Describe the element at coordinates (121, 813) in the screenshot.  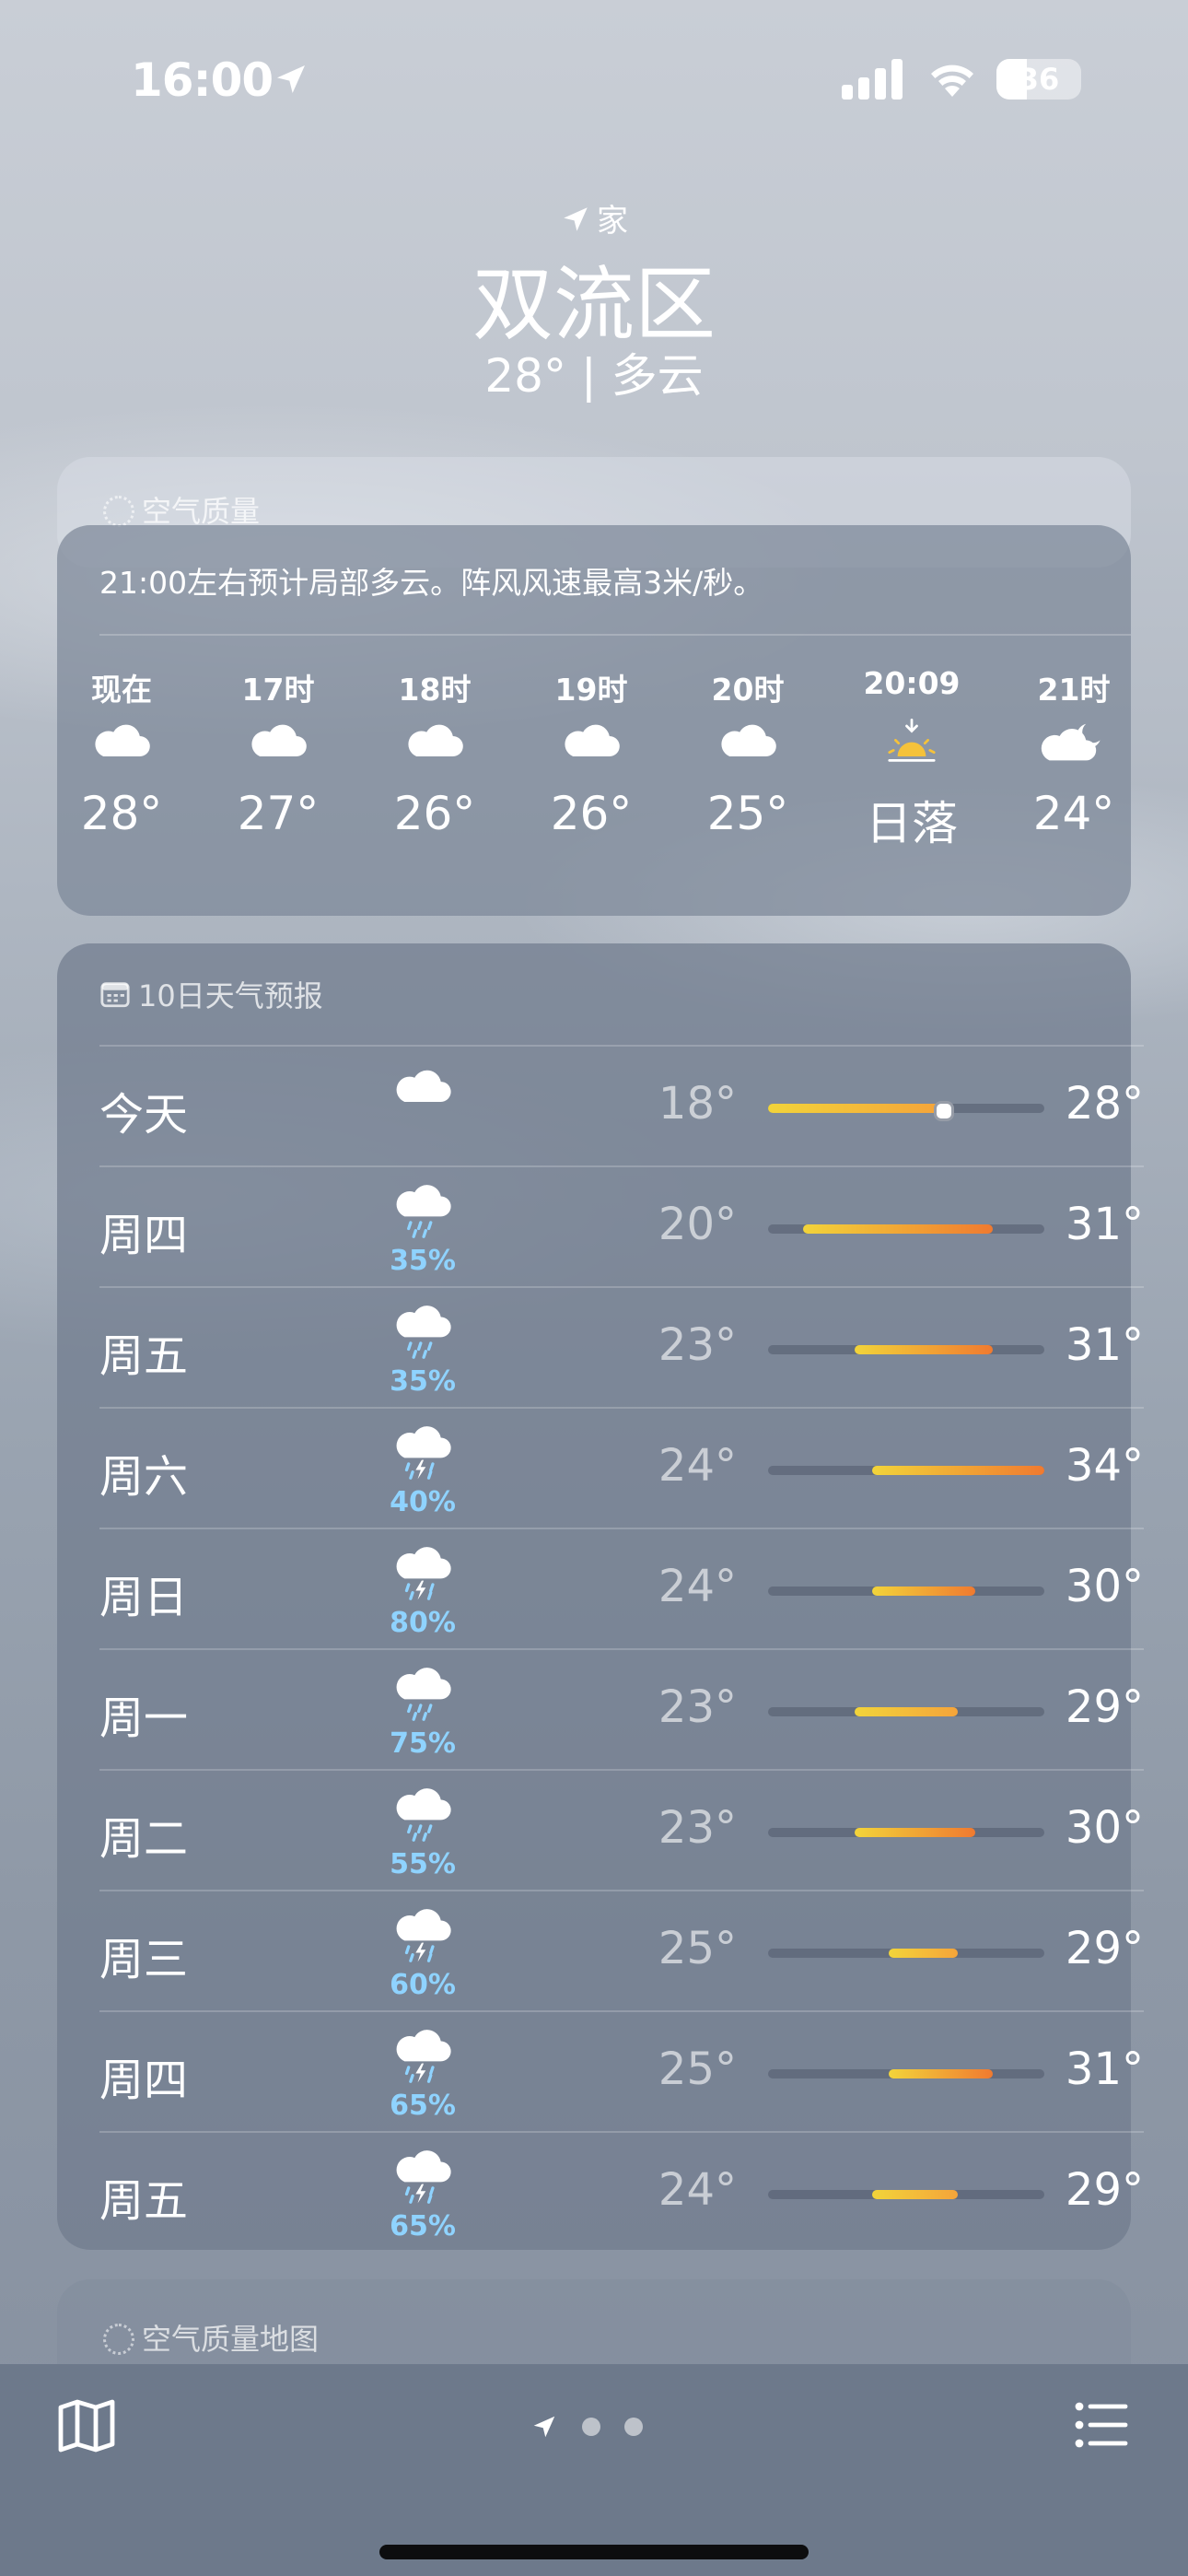
I see `hour-temp: 28°` at that location.